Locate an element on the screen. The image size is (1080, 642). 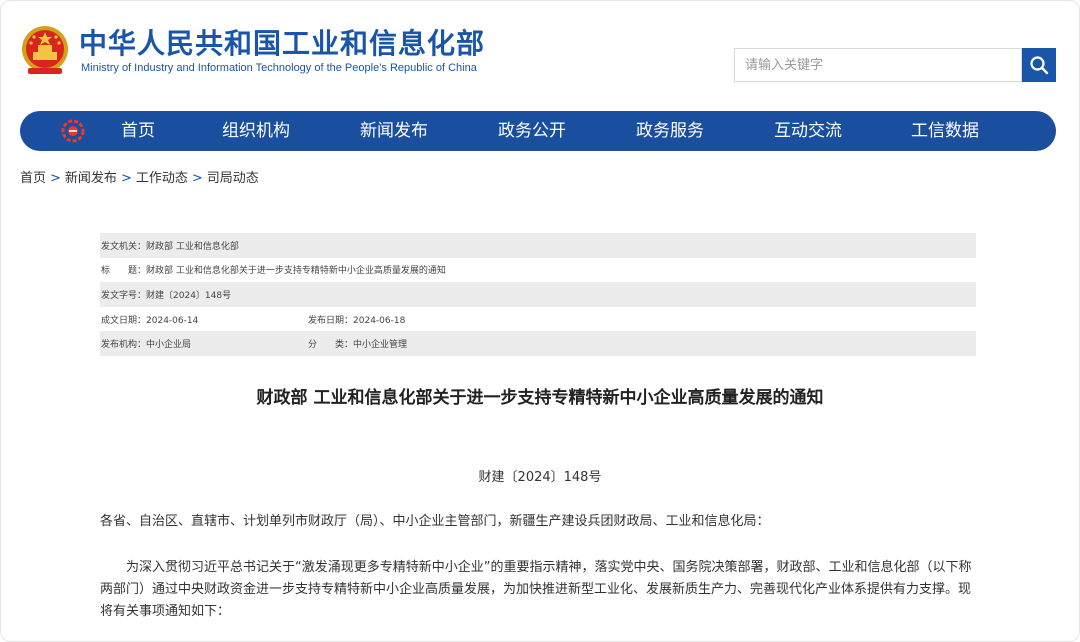
main-nav: 首页 组织机构 新闻发布 政务公开 政务服务 互动交流 工信数据 is located at coordinates (538, 131).